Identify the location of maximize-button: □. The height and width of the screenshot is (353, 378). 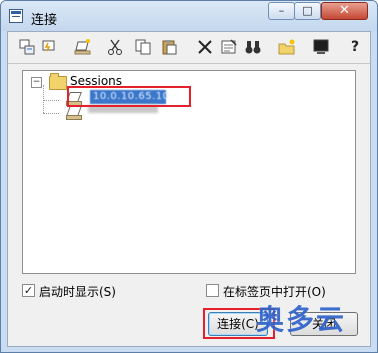
(307, 11).